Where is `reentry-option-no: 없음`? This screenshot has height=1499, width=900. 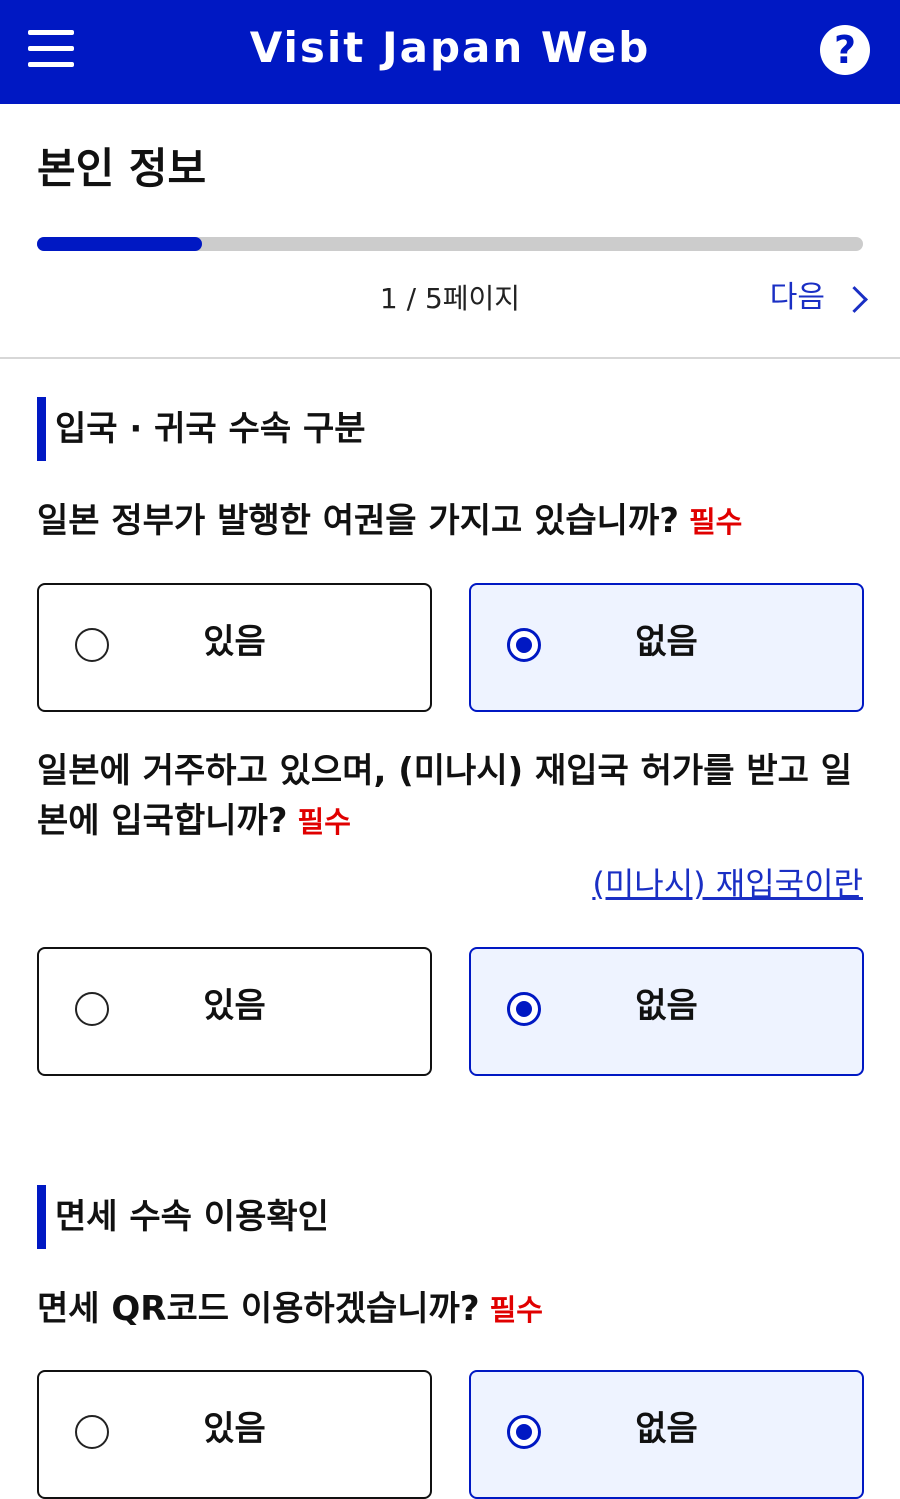
reentry-option-no: 없음 is located at coordinates (666, 1011).